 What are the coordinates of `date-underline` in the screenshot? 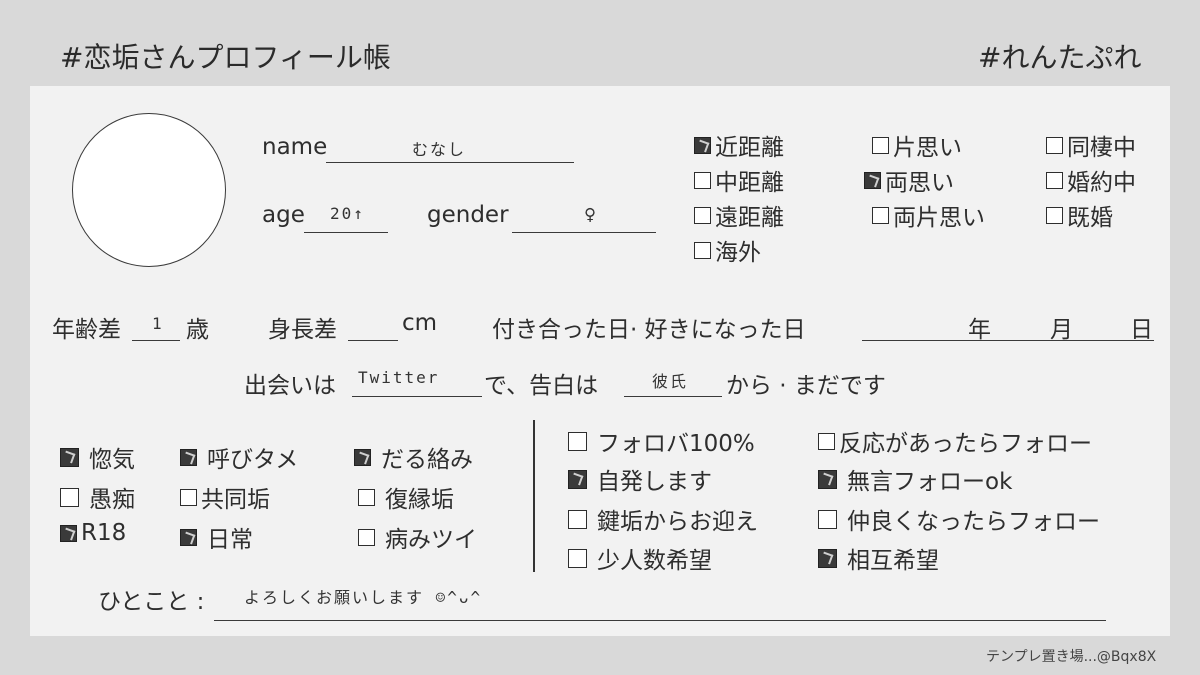 It's located at (1008, 340).